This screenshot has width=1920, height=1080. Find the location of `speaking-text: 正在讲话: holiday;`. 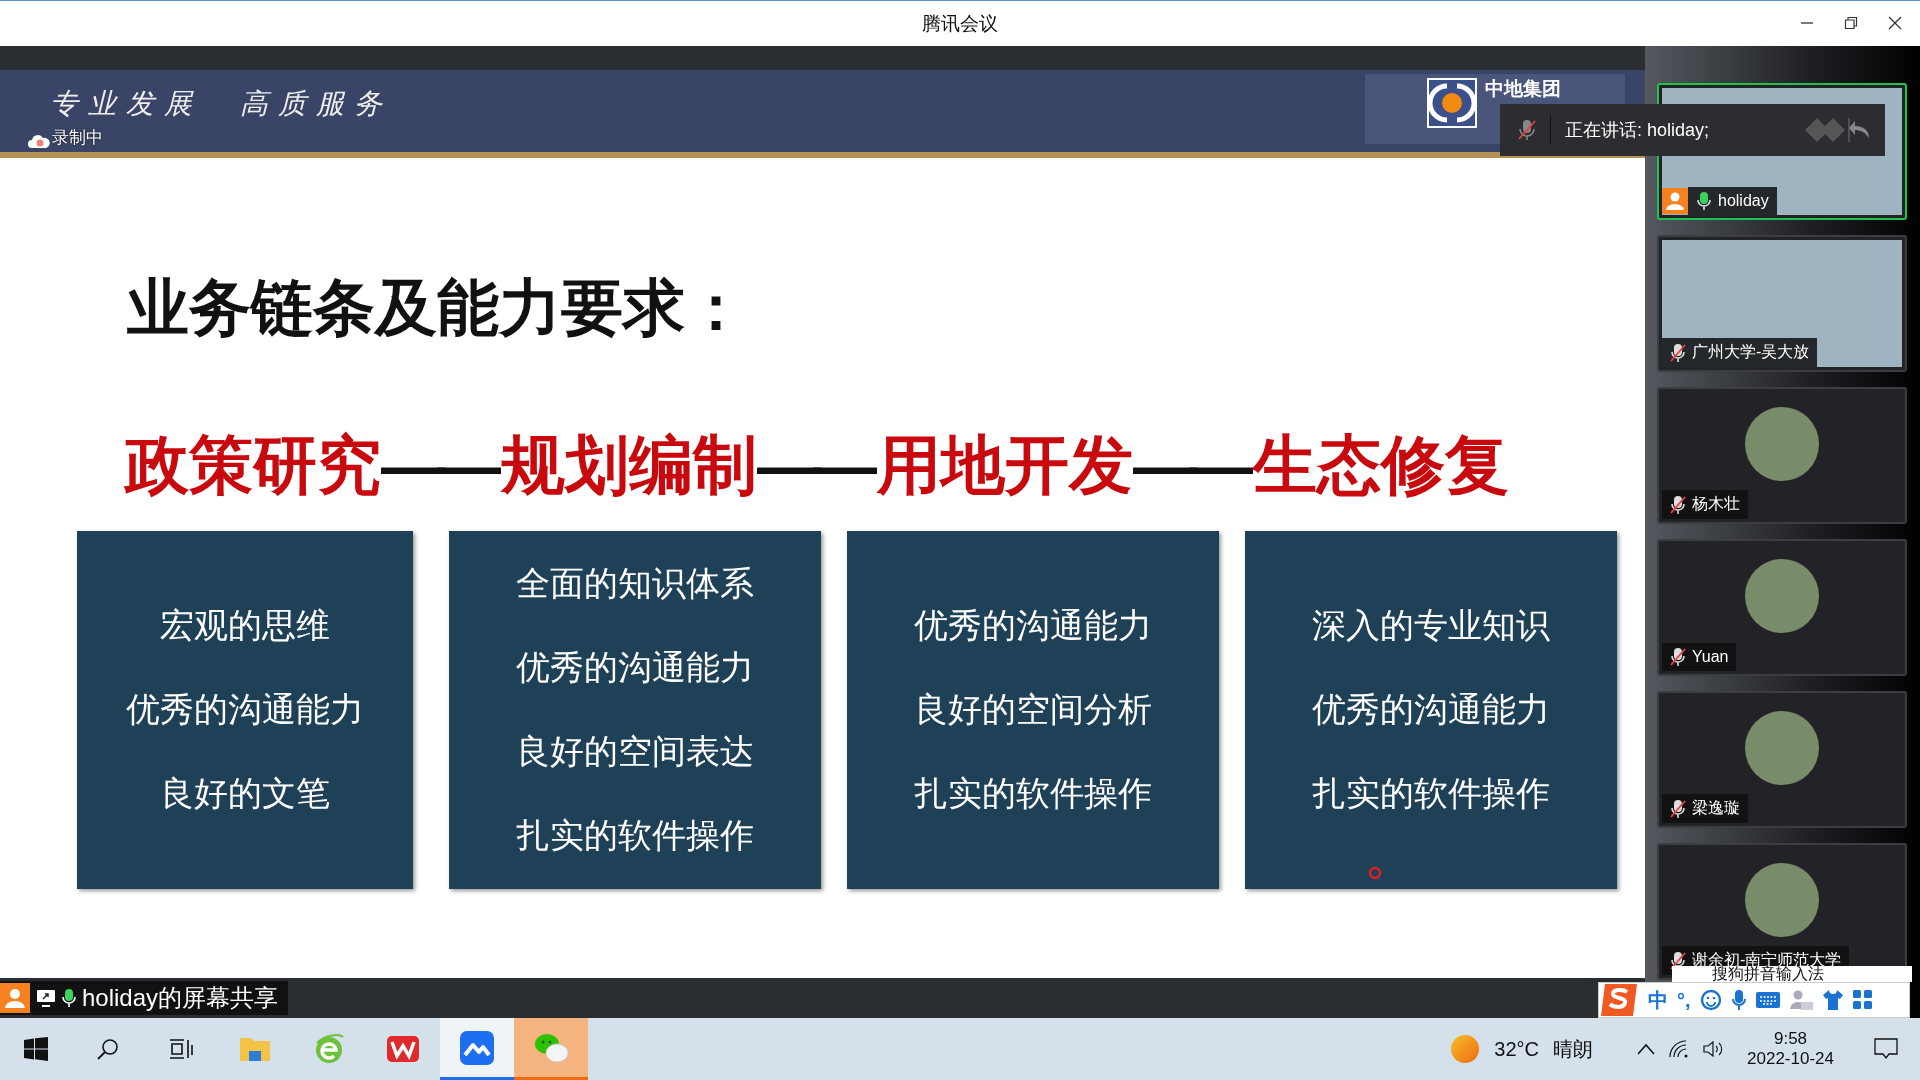

speaking-text: 正在讲话: holiday; is located at coordinates (1638, 130).